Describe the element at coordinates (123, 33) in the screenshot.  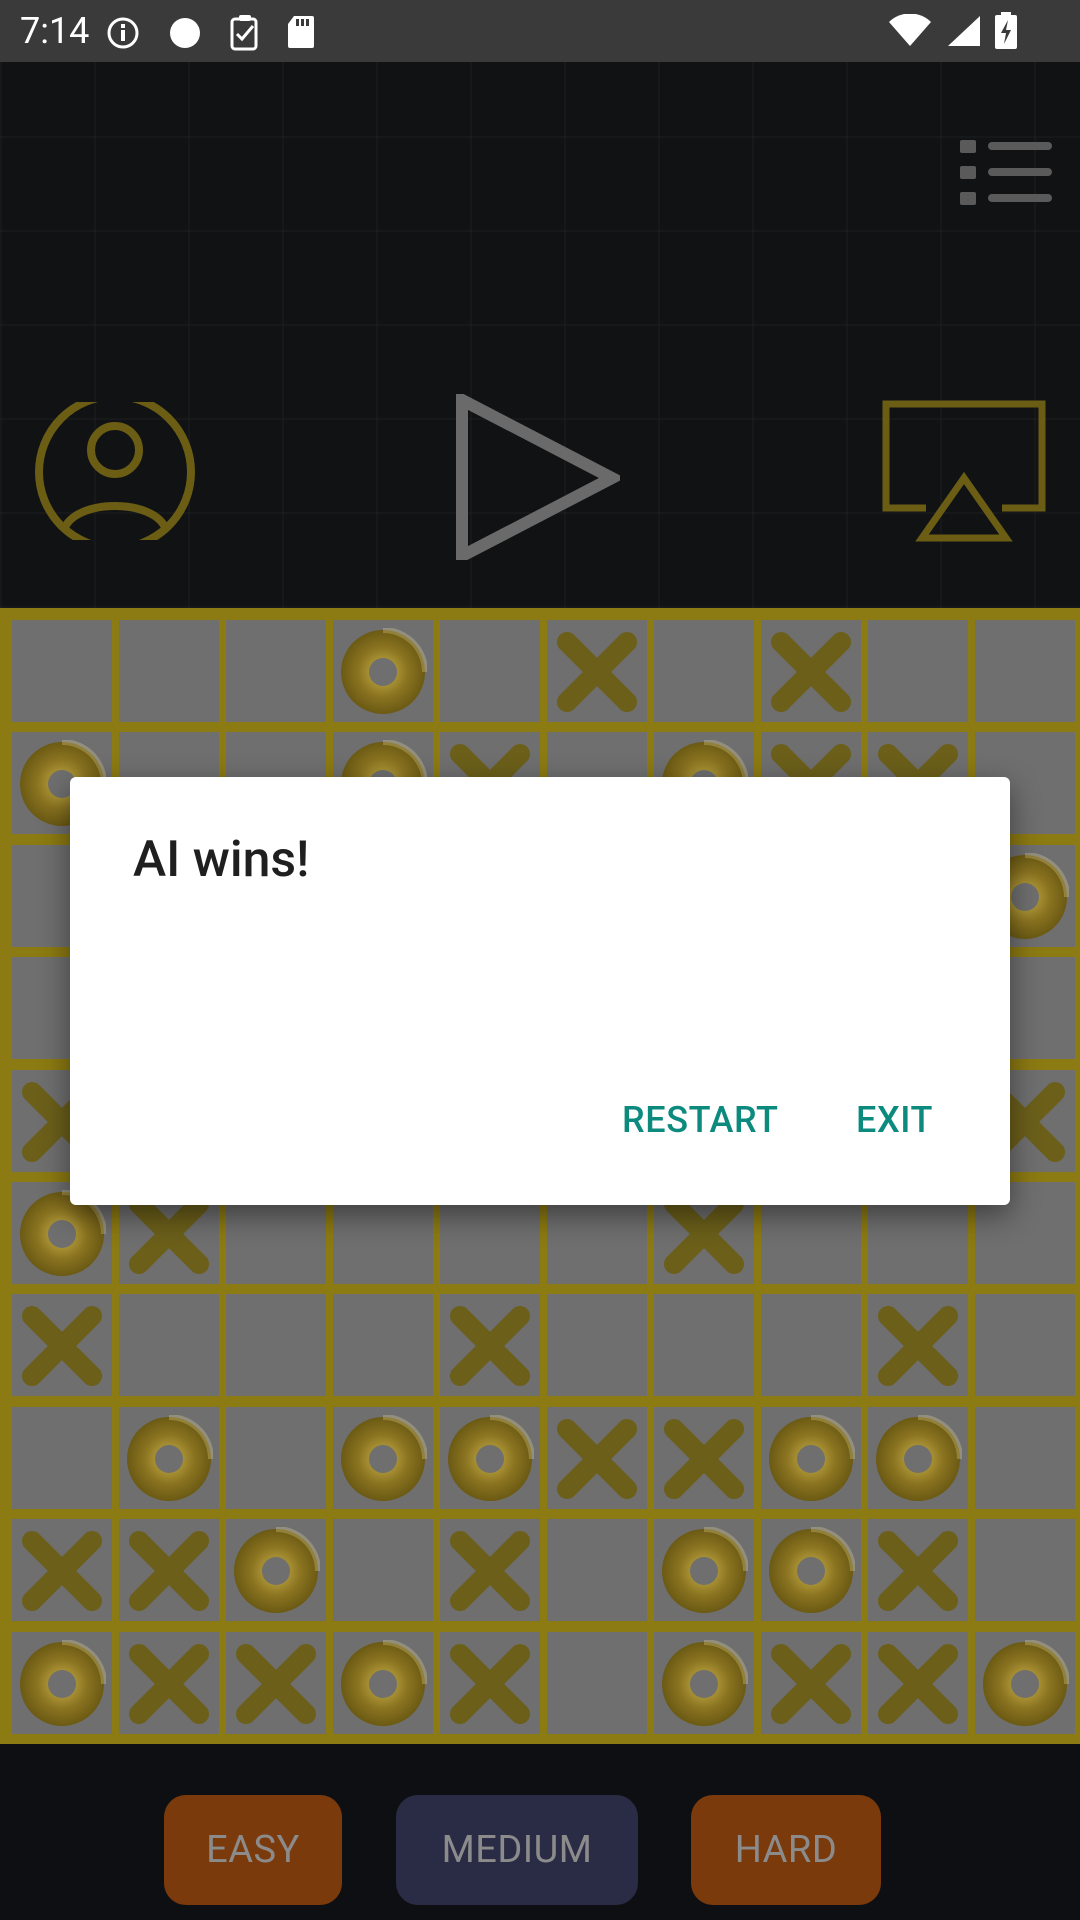
I see `info-icon` at that location.